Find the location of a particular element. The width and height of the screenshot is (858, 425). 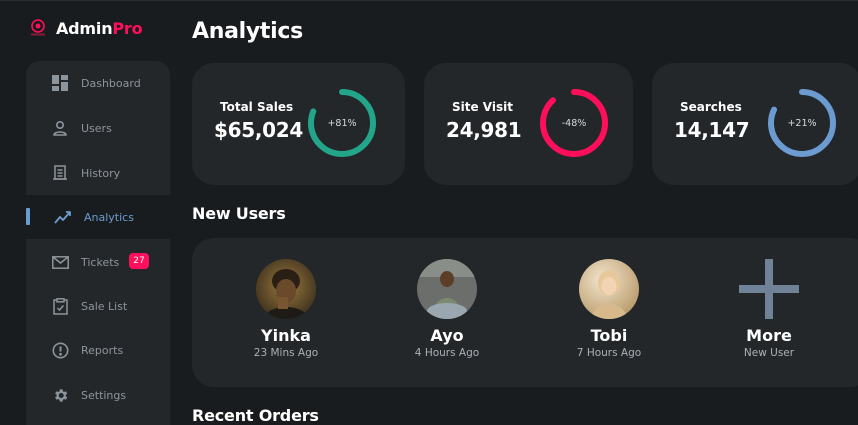

stat-value: 24,981 is located at coordinates (484, 130).